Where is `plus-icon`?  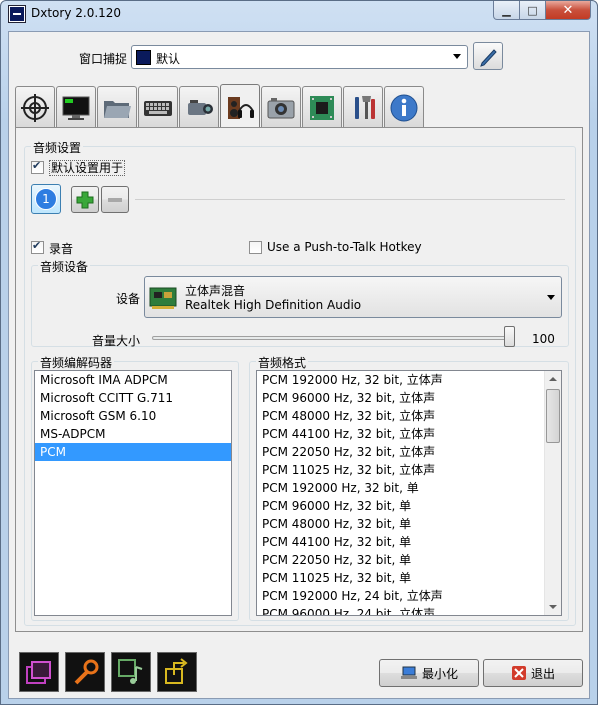 plus-icon is located at coordinates (85, 199).